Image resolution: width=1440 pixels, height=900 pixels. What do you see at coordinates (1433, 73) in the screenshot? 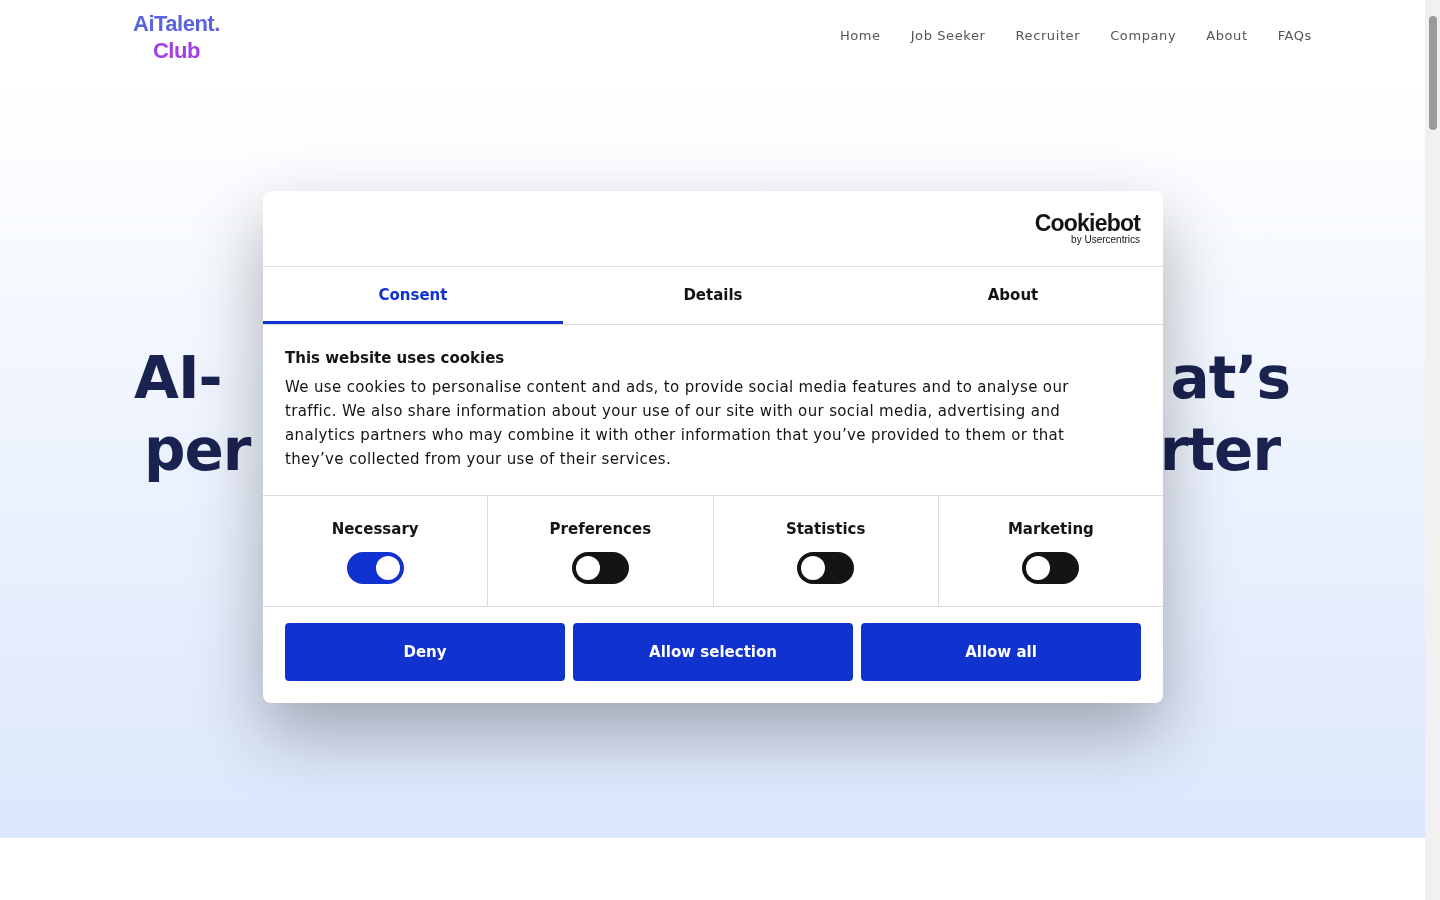
I see `scrollbar-thumb` at bounding box center [1433, 73].